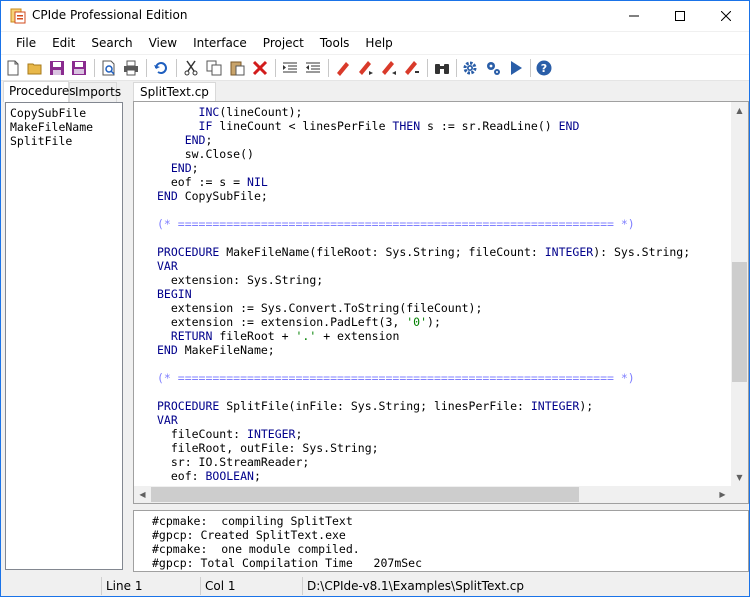 The image size is (750, 597). I want to click on scroll-up-icon: ▲, so click(739, 110).